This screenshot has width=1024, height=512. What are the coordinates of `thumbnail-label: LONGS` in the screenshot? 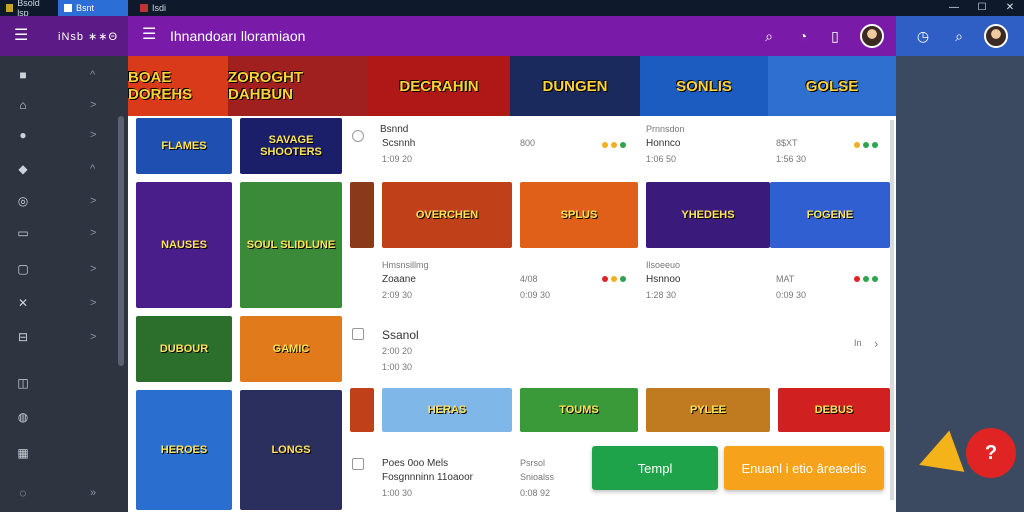 It's located at (291, 450).